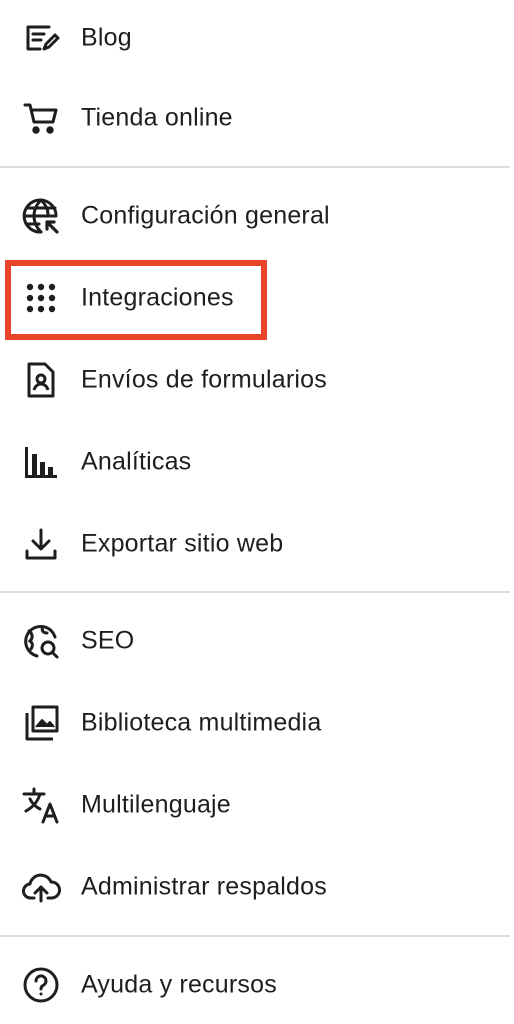 This screenshot has height=1024, width=514. Describe the element at coordinates (41, 985) in the screenshot. I see `help-circle-icon` at that location.